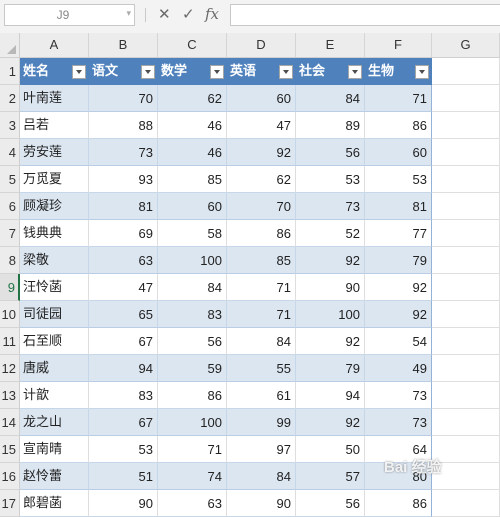 Image resolution: width=500 pixels, height=517 pixels. I want to click on table-header-cell: 英语, so click(261, 71).